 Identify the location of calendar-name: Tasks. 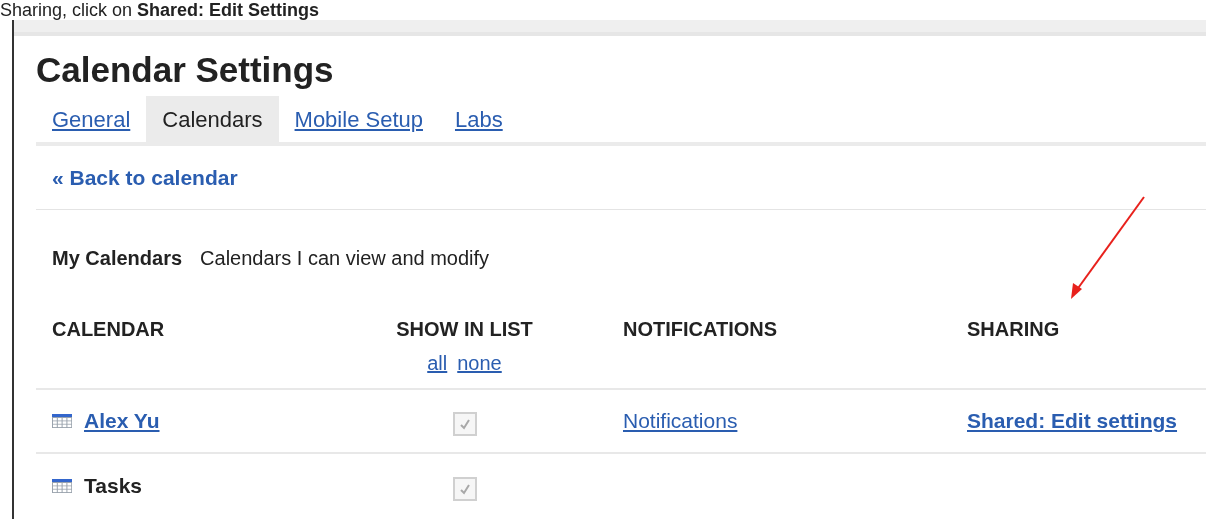
(113, 486).